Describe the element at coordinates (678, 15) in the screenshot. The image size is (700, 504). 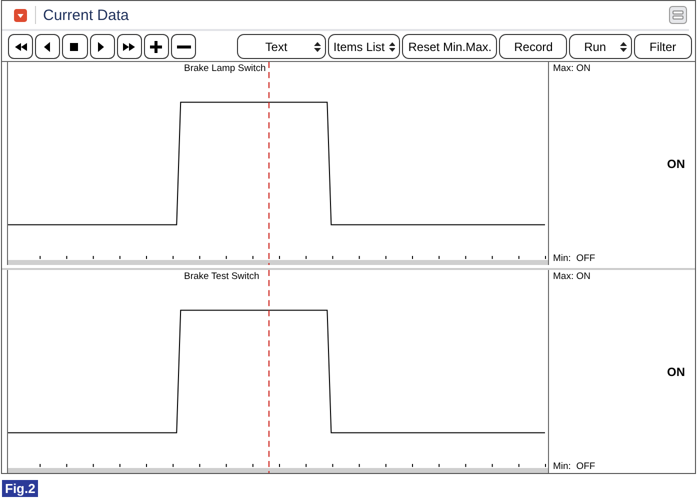
I see `menu-icon` at that location.